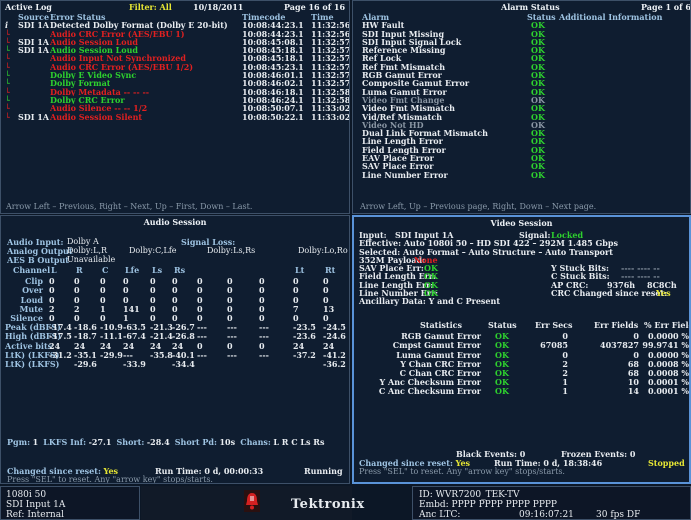  I want to click on active-log-date: 10/18/2011, so click(218, 7).